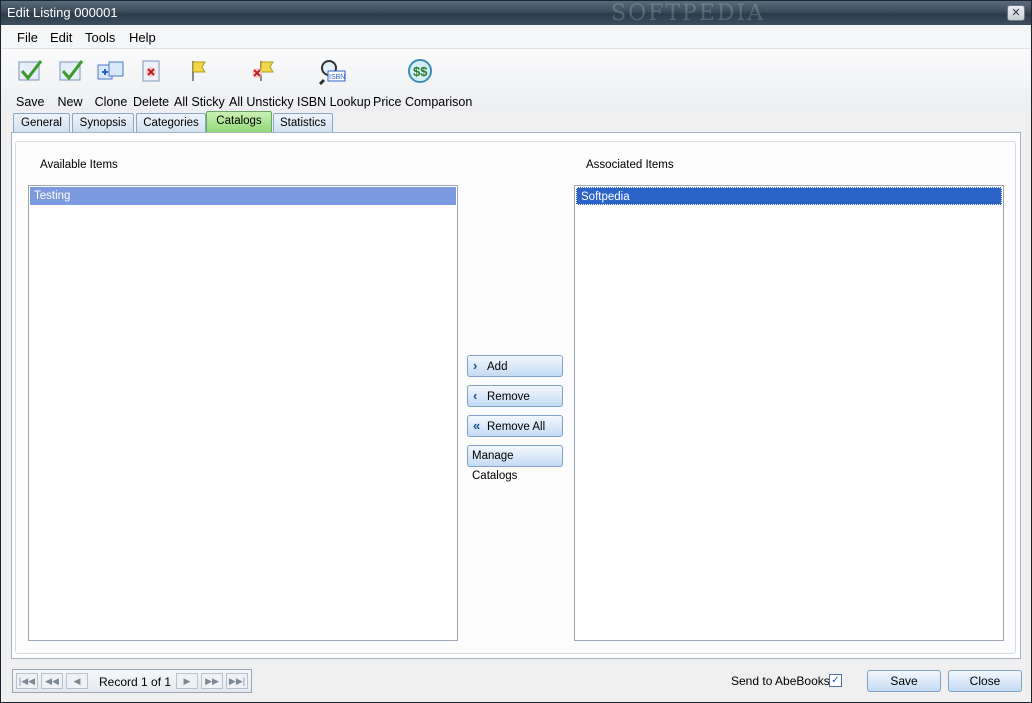 This screenshot has height=703, width=1032. Describe the element at coordinates (27, 681) in the screenshot. I see `first-record-icon: |◀◀` at that location.